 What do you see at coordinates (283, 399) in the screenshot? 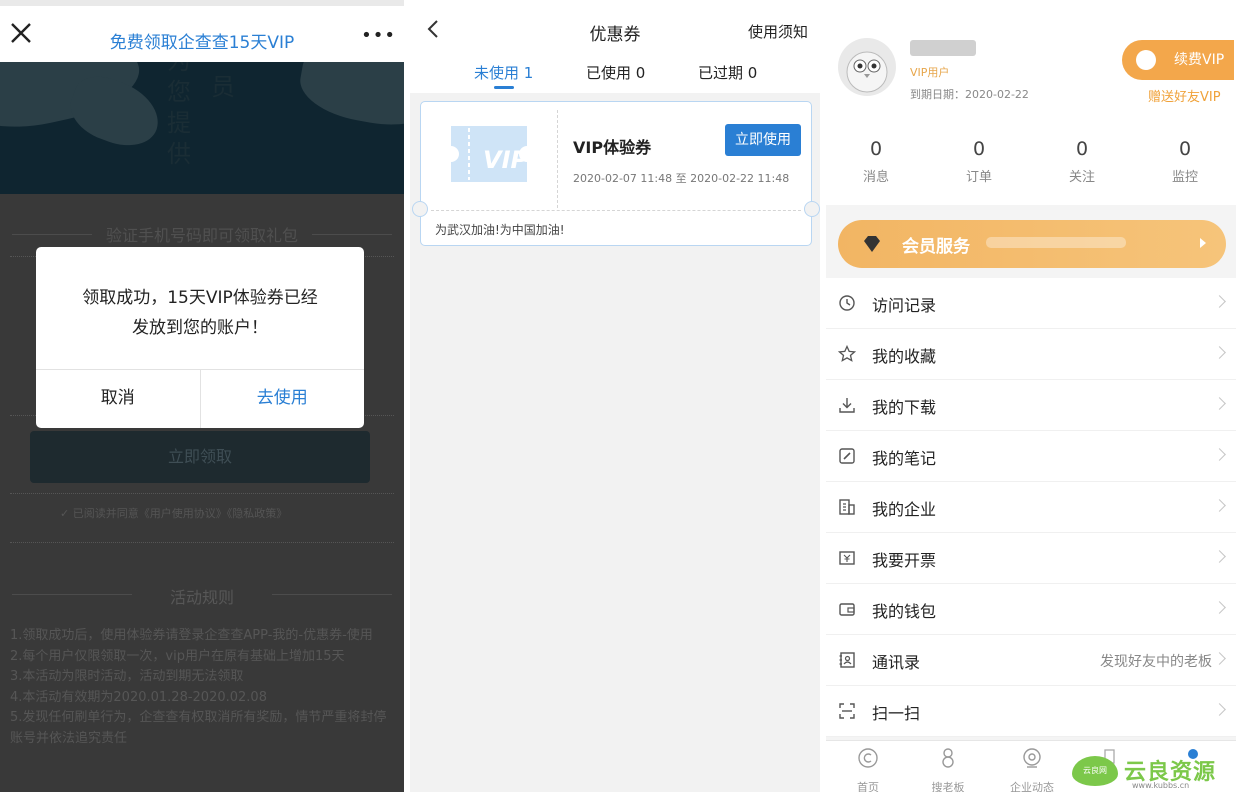
I see `go-use-button: 去使用` at bounding box center [283, 399].